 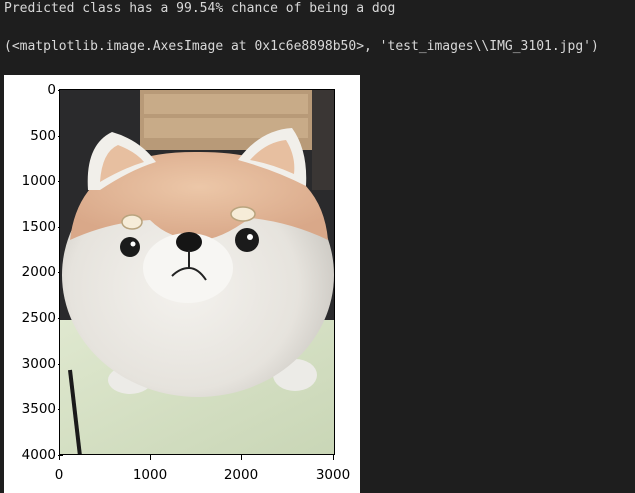 What do you see at coordinates (150, 475) in the screenshot?
I see `x-tick-label: 1000` at bounding box center [150, 475].